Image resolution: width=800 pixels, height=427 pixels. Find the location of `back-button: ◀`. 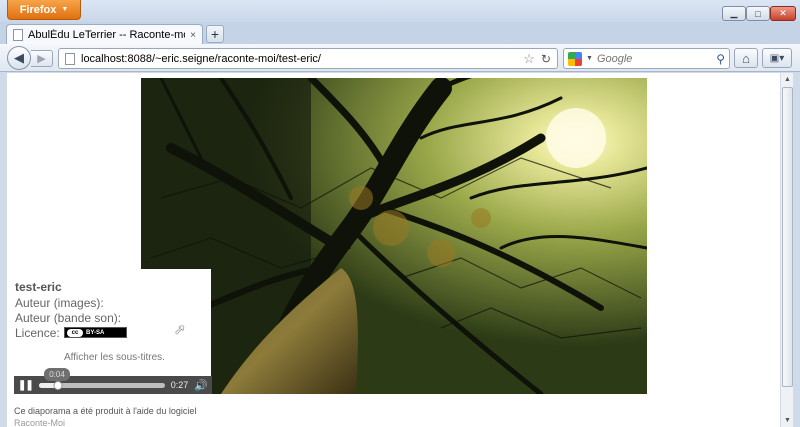

back-button: ◀ is located at coordinates (19, 58).